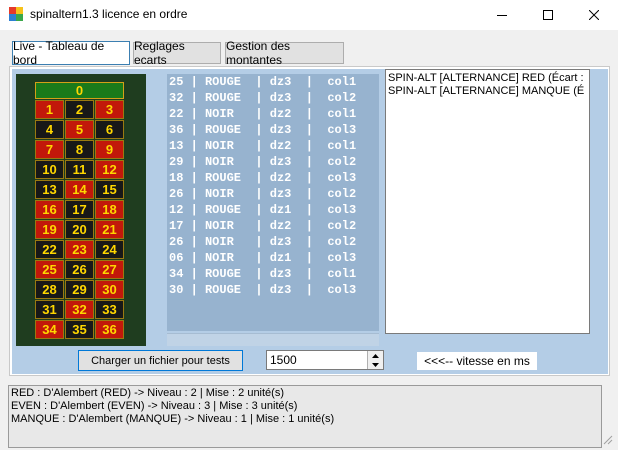 The width and height of the screenshot is (618, 450). I want to click on resize-grip-icon, so click(607, 439).